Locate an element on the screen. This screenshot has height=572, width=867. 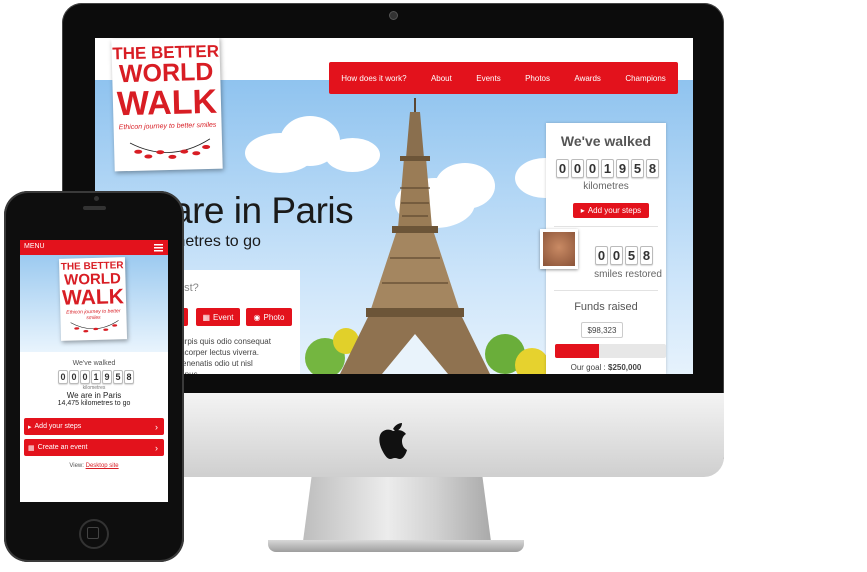
mobile-view-switch: View: Desktop site is located at coordinates (94, 466).